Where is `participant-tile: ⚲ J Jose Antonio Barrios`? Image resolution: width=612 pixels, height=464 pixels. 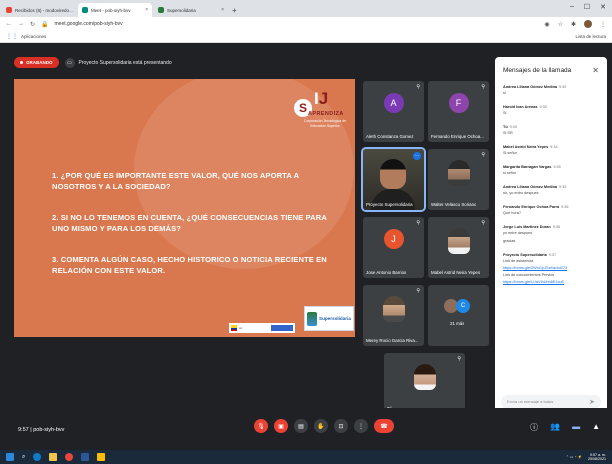
participant-tile: ⚲ J Jose Antonio Barrios is located at coordinates (393, 247).